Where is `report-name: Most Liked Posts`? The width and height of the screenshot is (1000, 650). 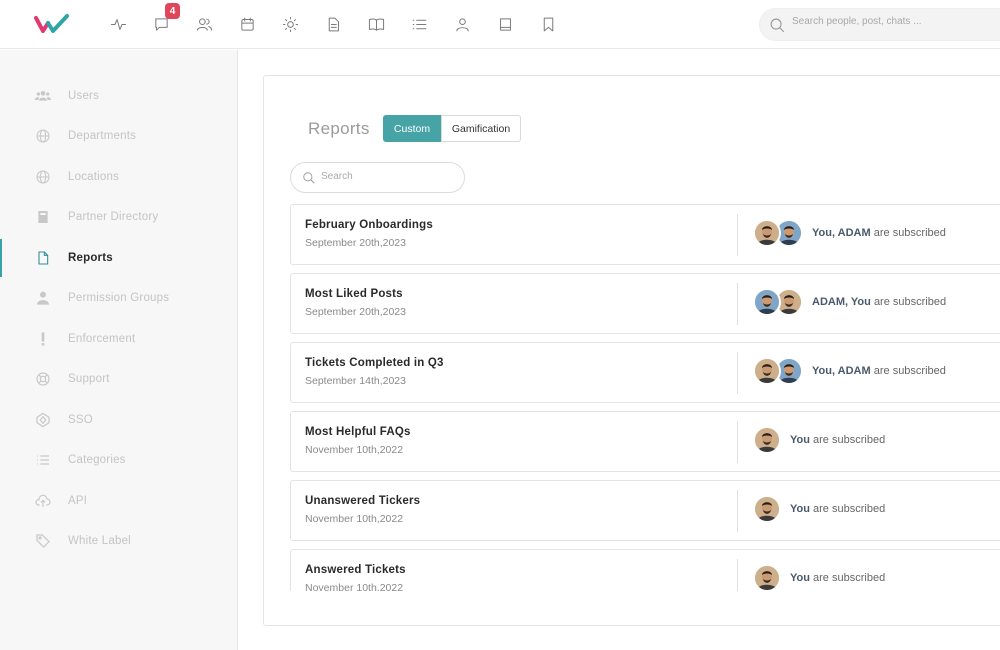
report-name: Most Liked Posts is located at coordinates (354, 294).